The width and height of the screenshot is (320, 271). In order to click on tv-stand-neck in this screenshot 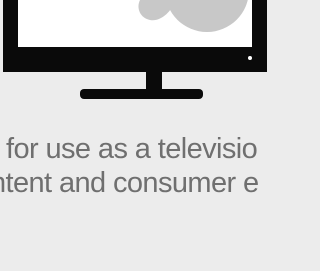, I will do `click(154, 80)`.